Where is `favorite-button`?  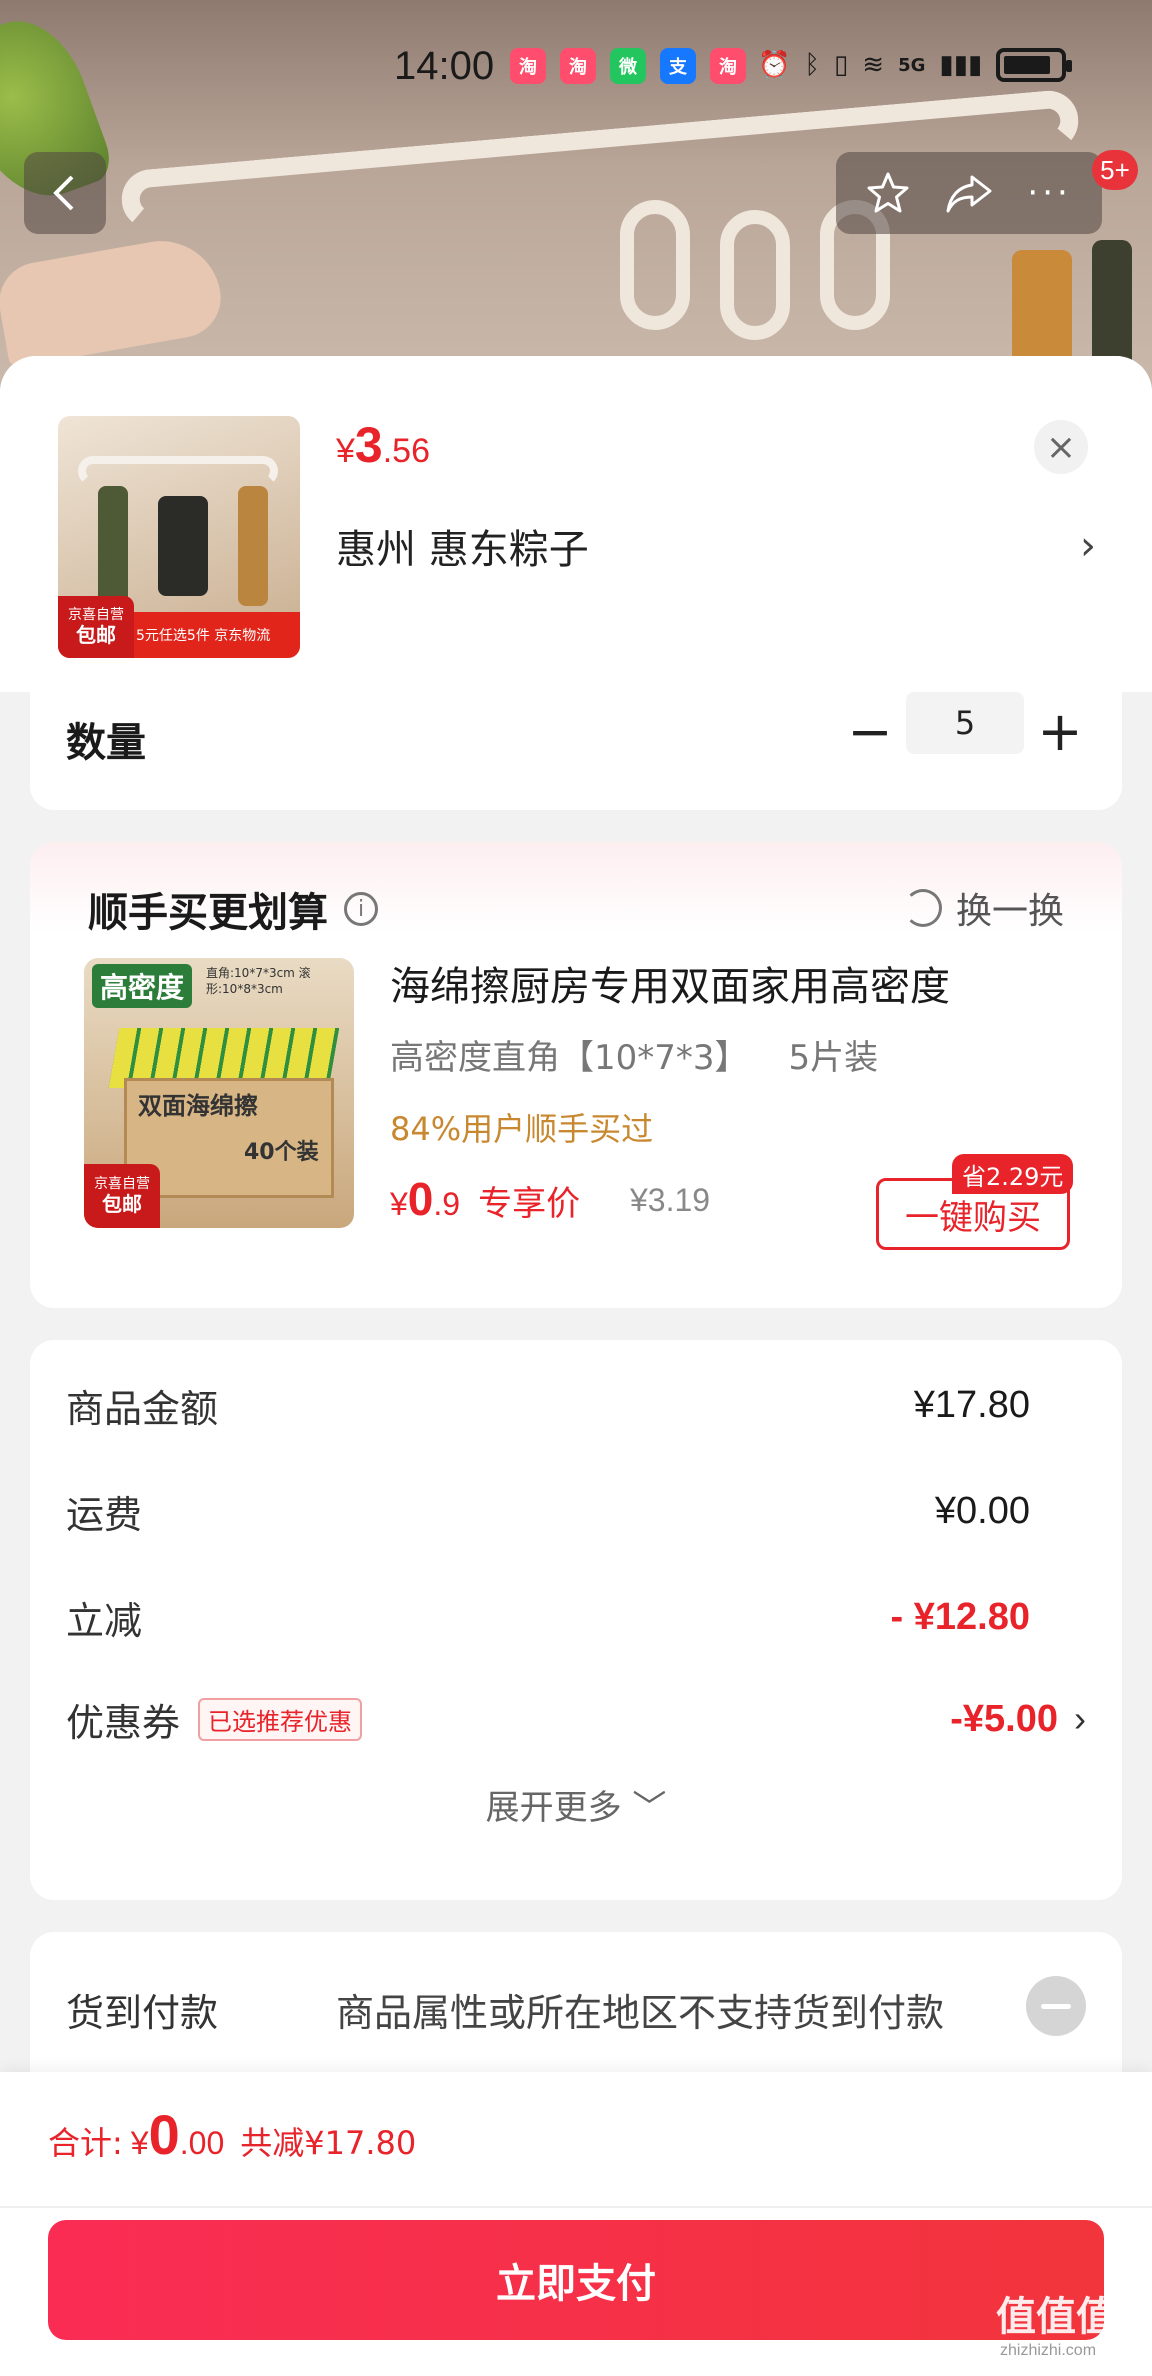
favorite-button is located at coordinates (888, 193).